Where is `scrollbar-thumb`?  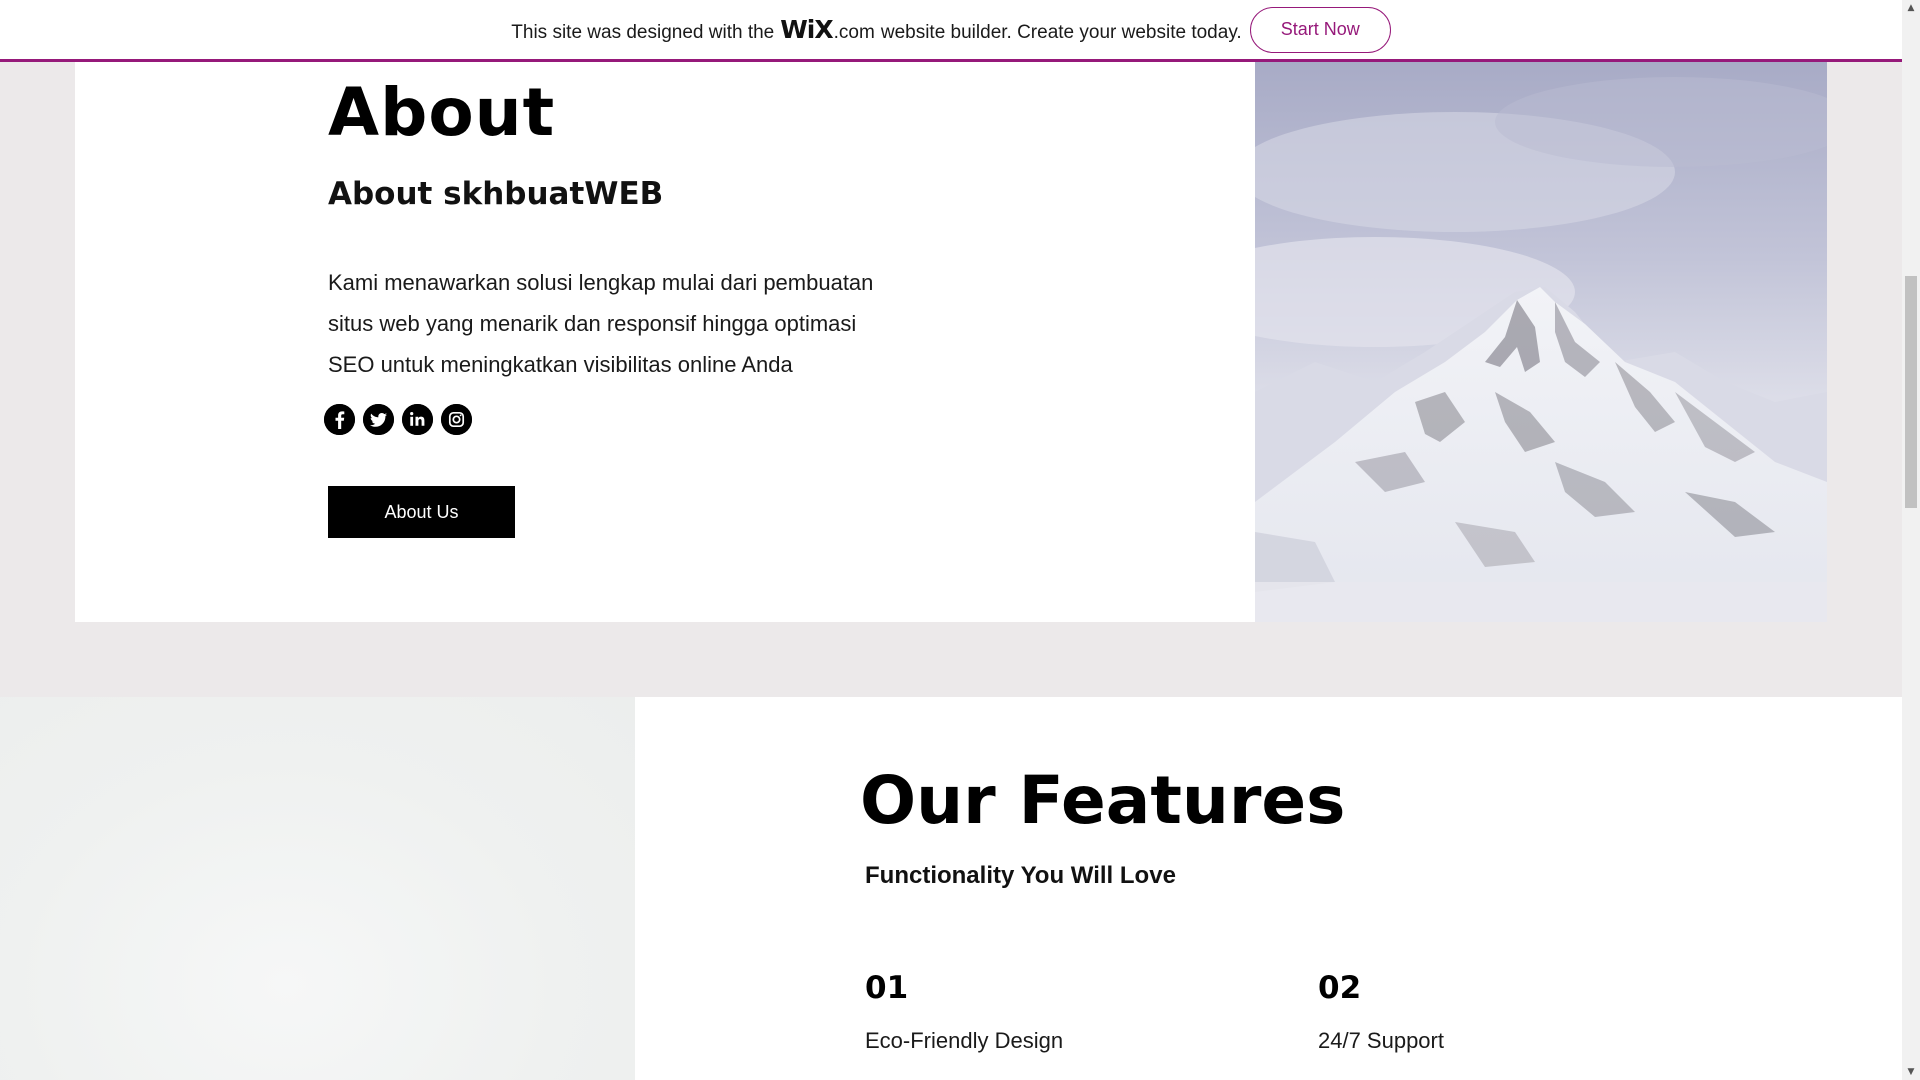 scrollbar-thumb is located at coordinates (1911, 392).